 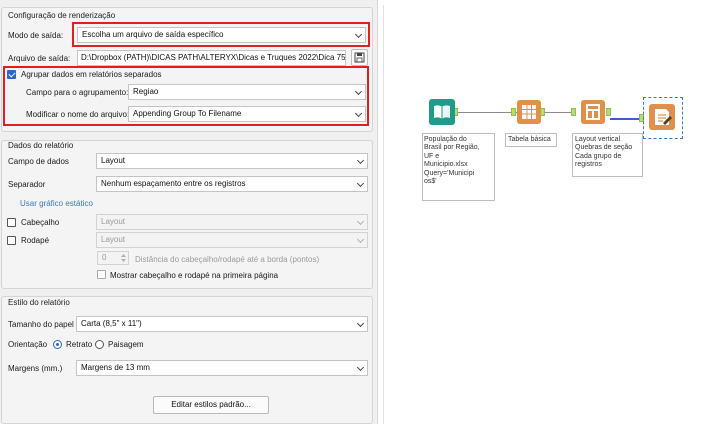 What do you see at coordinates (221, 34) in the screenshot?
I see `output-mode-highlight` at bounding box center [221, 34].